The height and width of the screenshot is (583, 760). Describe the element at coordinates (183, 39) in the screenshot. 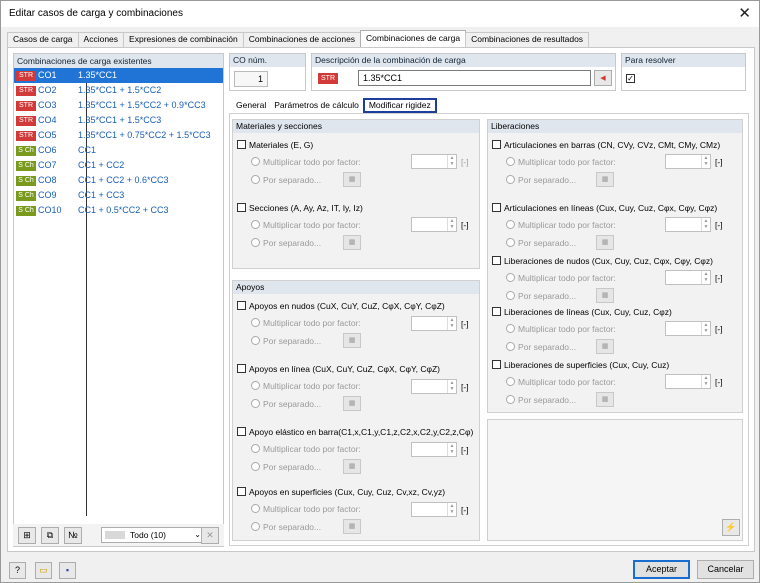

I see `tab-expresiones: Expresiones de combinación` at that location.